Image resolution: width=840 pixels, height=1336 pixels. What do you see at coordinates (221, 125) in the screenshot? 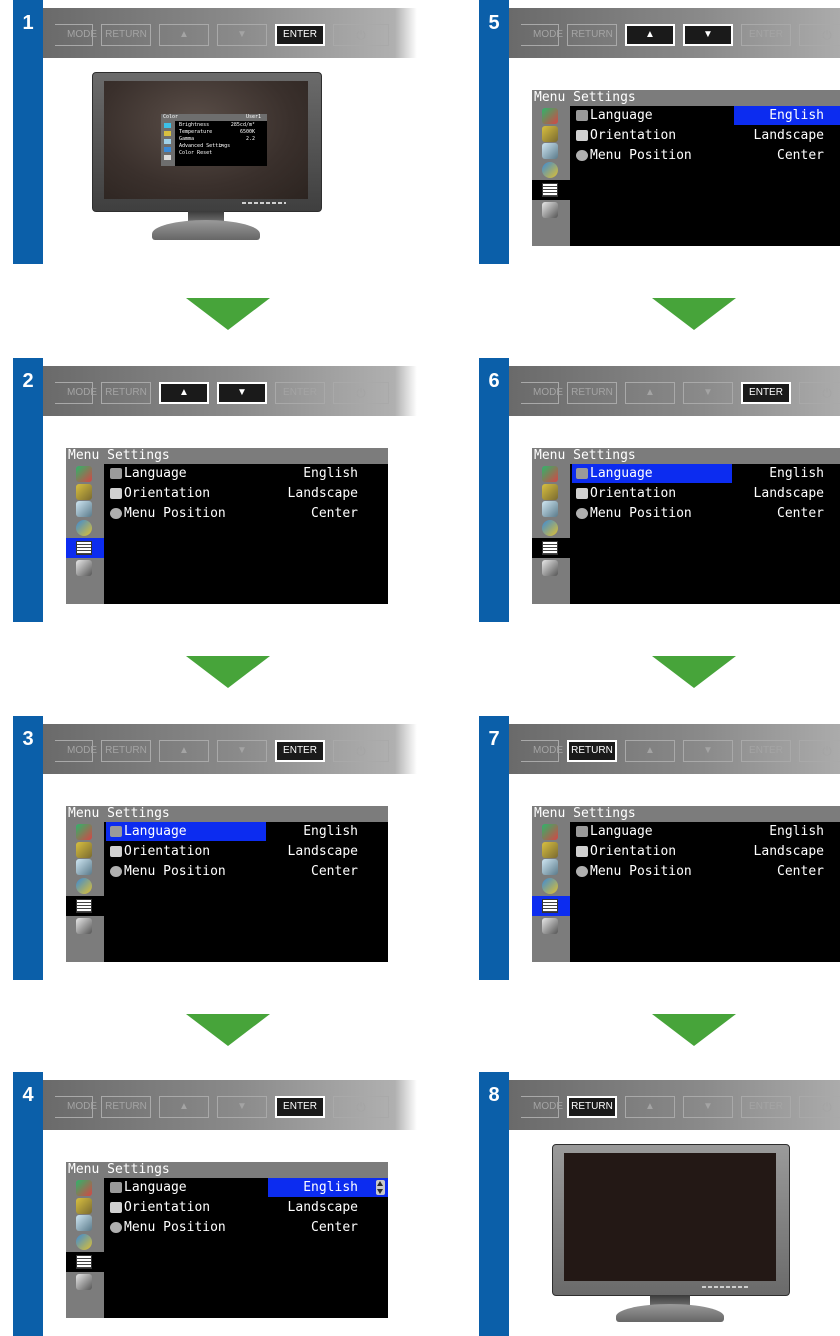
I see `color-row: Brightness 285cd/m²` at bounding box center [221, 125].